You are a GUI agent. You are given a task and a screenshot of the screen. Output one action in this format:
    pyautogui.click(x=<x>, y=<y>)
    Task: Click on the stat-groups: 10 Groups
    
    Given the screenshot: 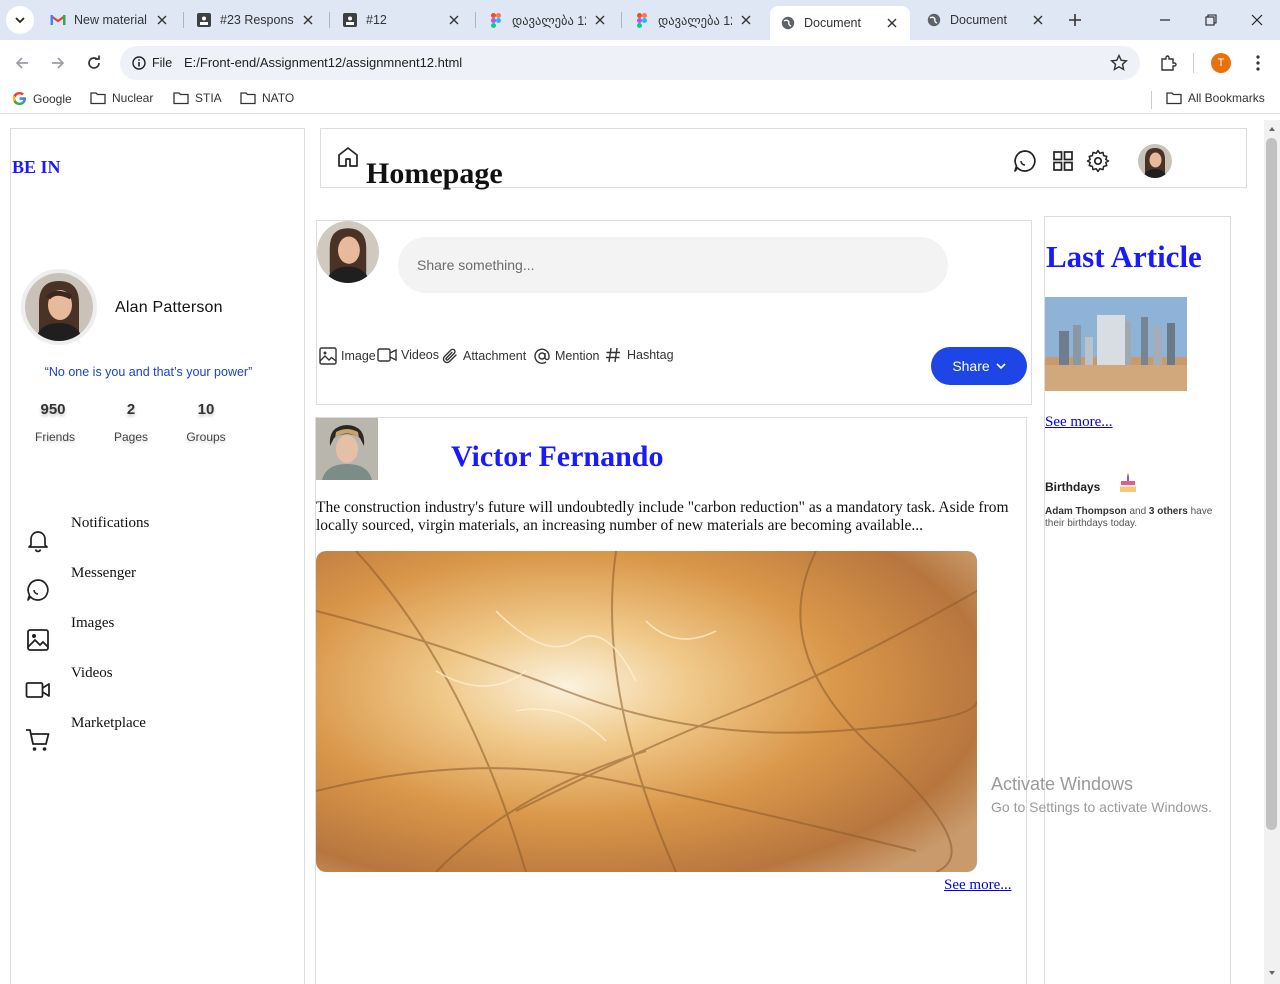 What is the action you would take?
    pyautogui.click(x=206, y=422)
    